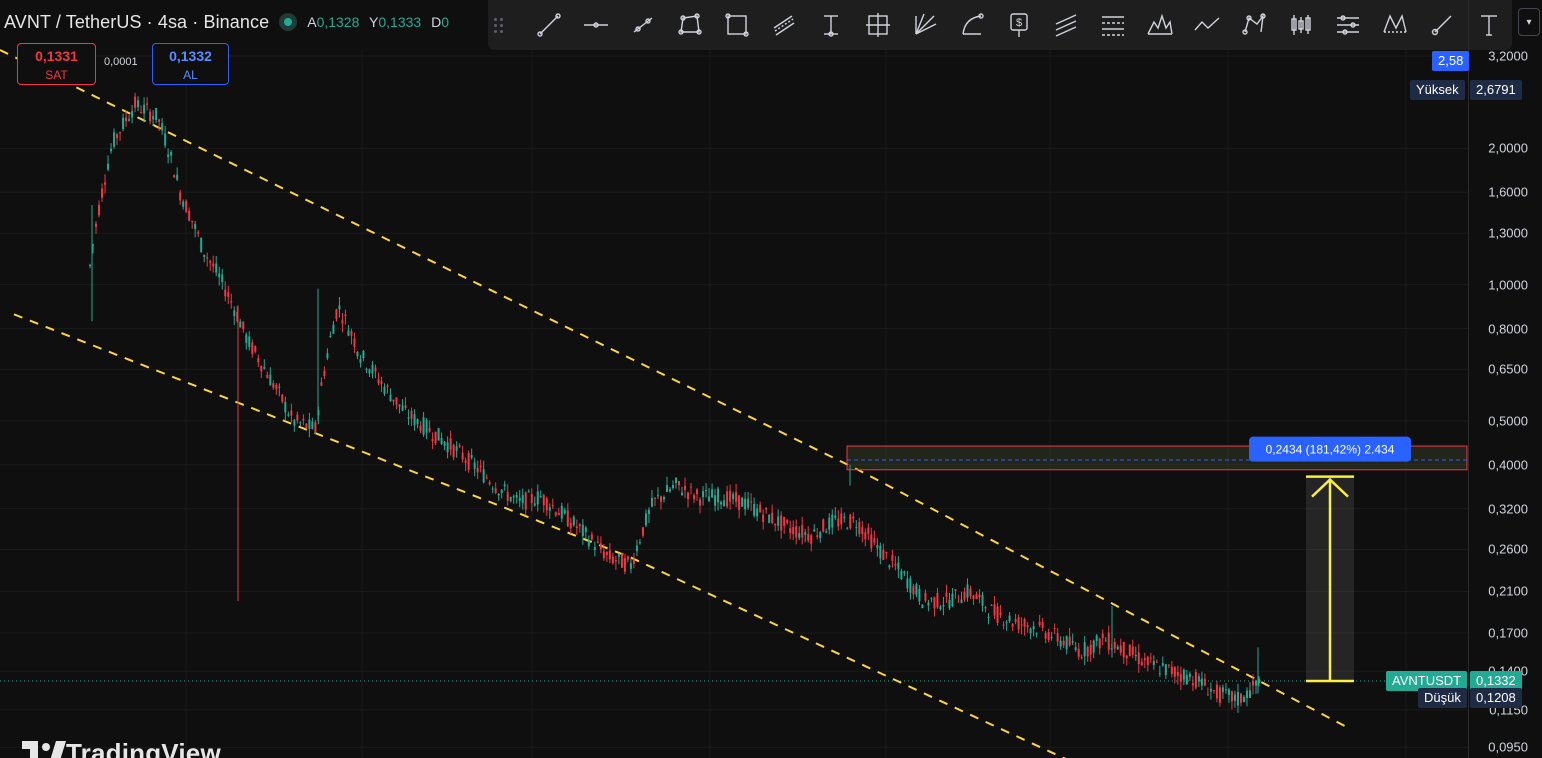 This screenshot has width=1542, height=758. I want to click on path-icon, so click(690, 25).